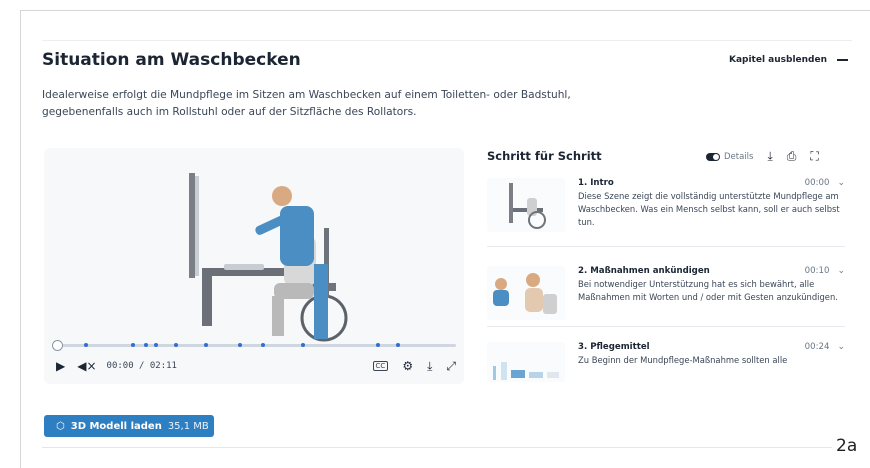 This screenshot has height=468, width=870. Describe the element at coordinates (86, 366) in the screenshot. I see `mute-icon: ◀×` at that location.